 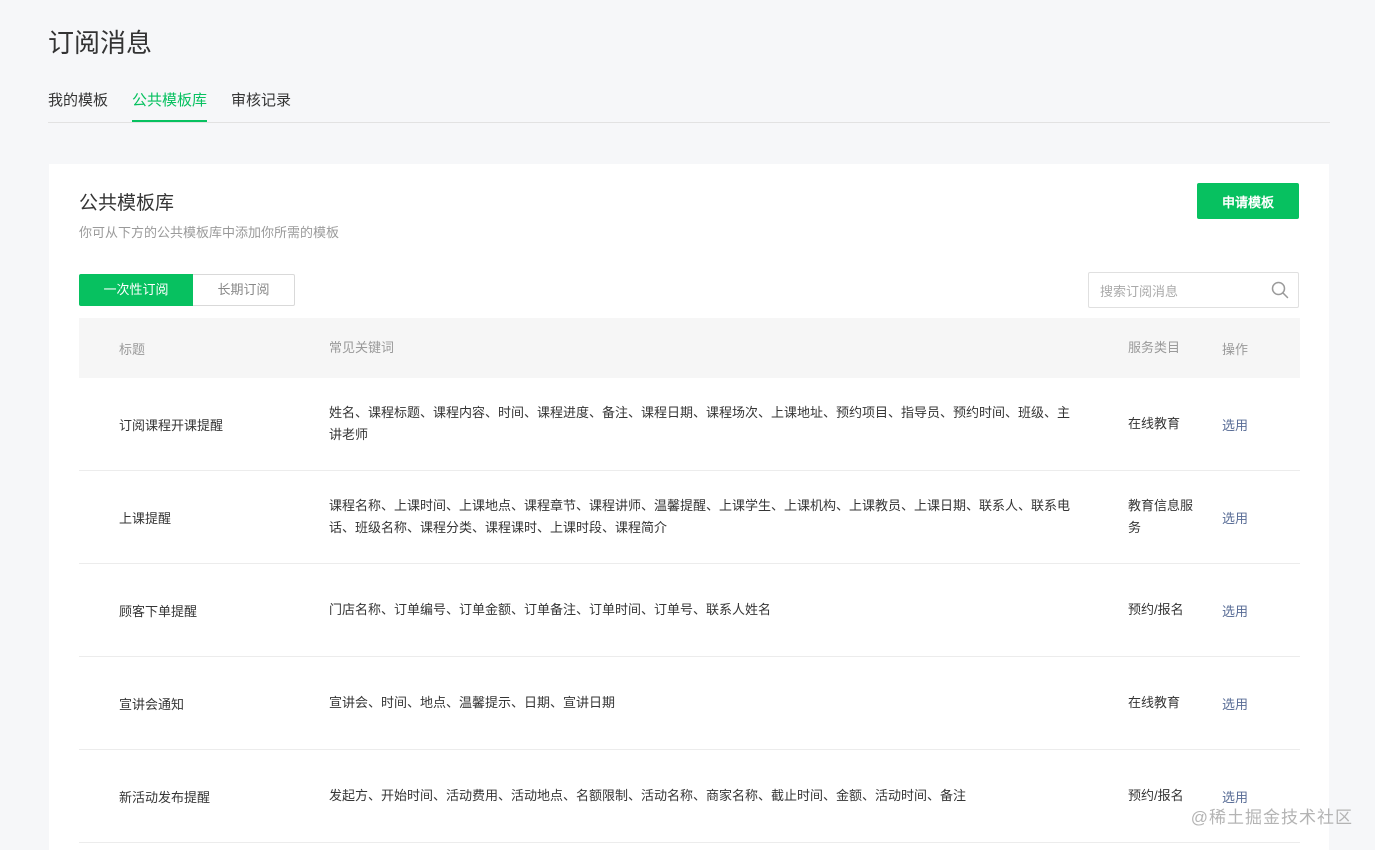 I want to click on header-action: 操作, so click(x=1235, y=349).